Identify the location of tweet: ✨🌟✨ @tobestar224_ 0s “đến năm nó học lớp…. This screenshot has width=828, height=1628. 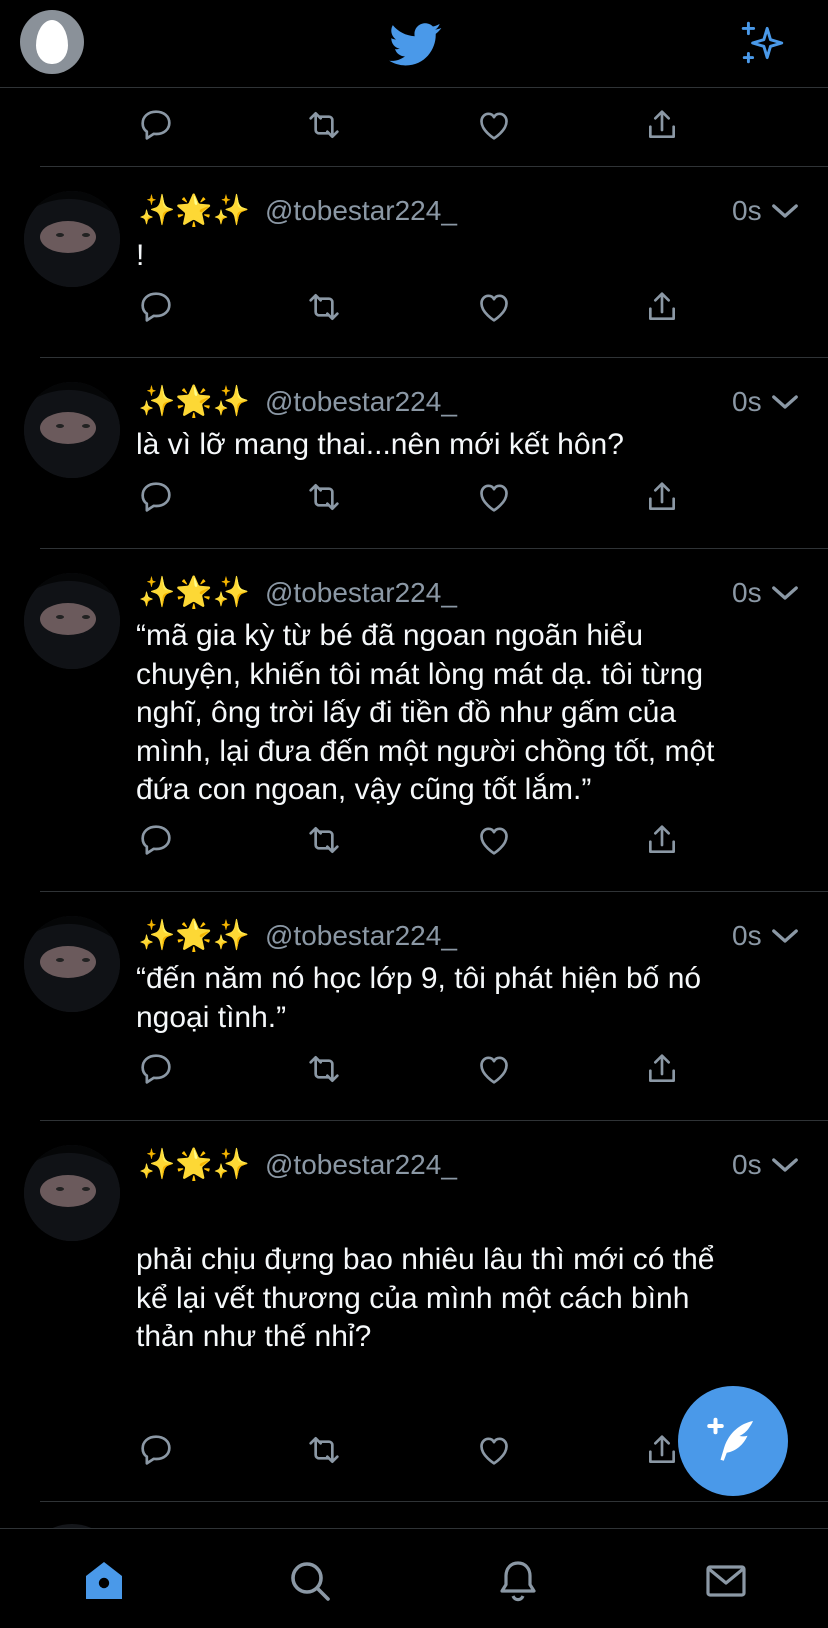
(414, 1006).